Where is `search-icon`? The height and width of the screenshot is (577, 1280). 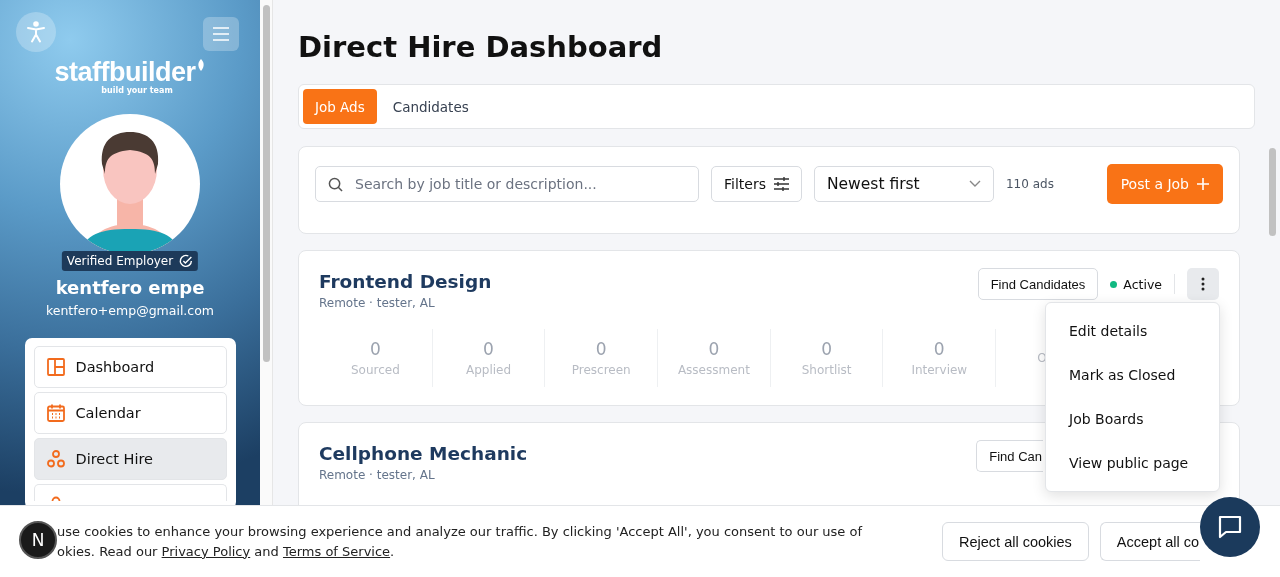 search-icon is located at coordinates (335, 184).